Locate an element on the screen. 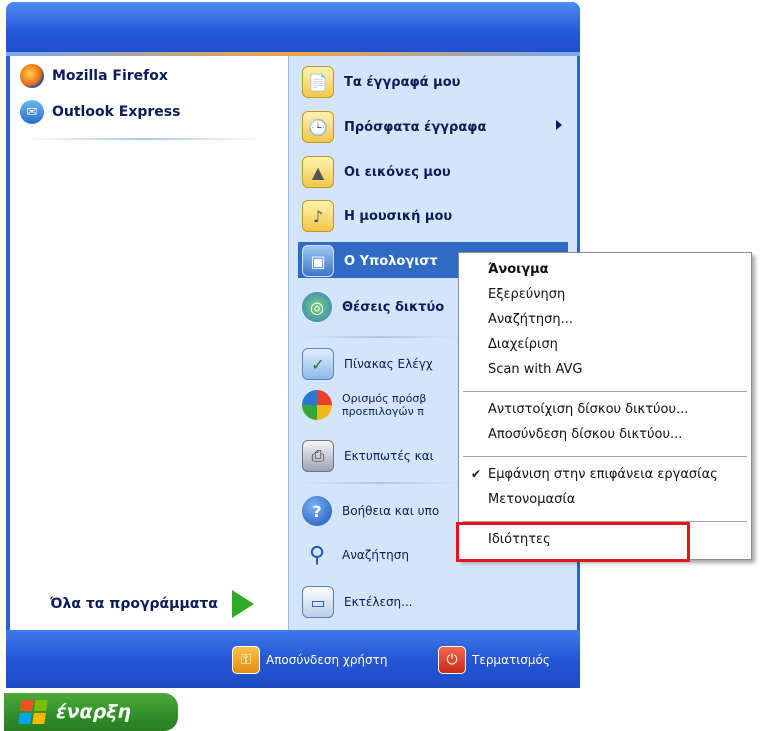  right-item-printers: ⎙ Εκτυπωτές και is located at coordinates (368, 456).